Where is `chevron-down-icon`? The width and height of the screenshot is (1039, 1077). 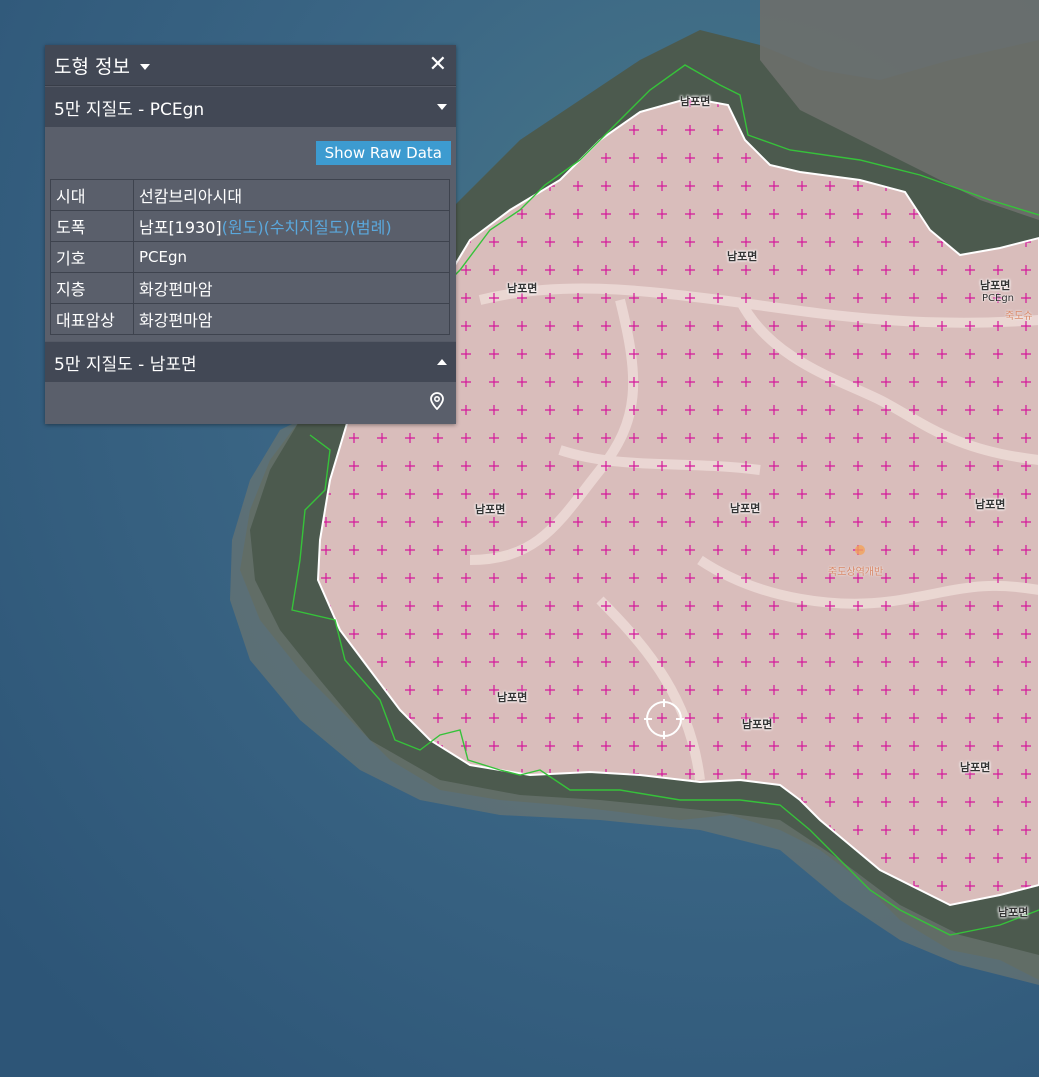 chevron-down-icon is located at coordinates (442, 107).